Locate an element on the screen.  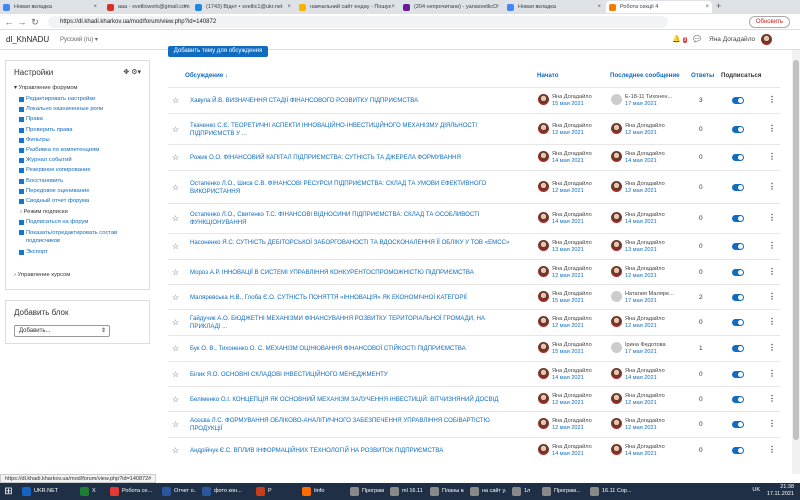
col-last-post: Последнее сообщение is located at coordinates (645, 75).